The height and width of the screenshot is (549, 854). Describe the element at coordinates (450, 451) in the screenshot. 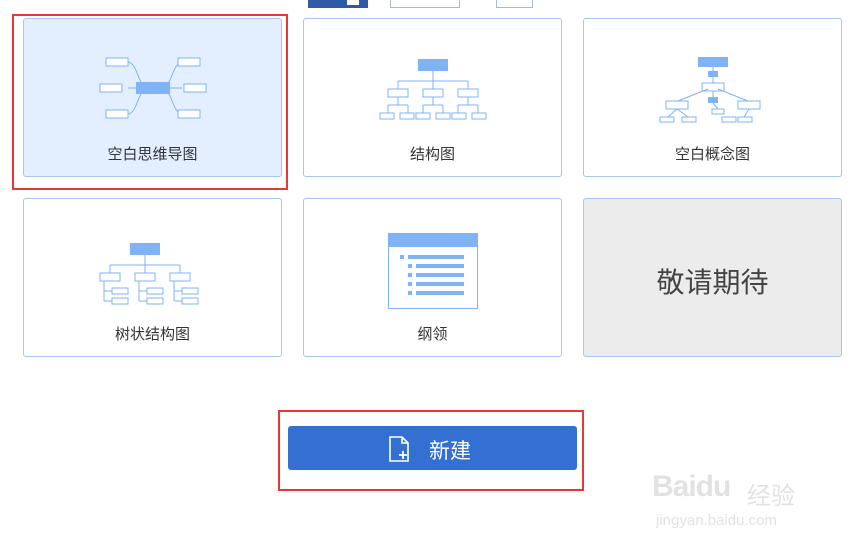

I see `create-button-label: 新建` at that location.